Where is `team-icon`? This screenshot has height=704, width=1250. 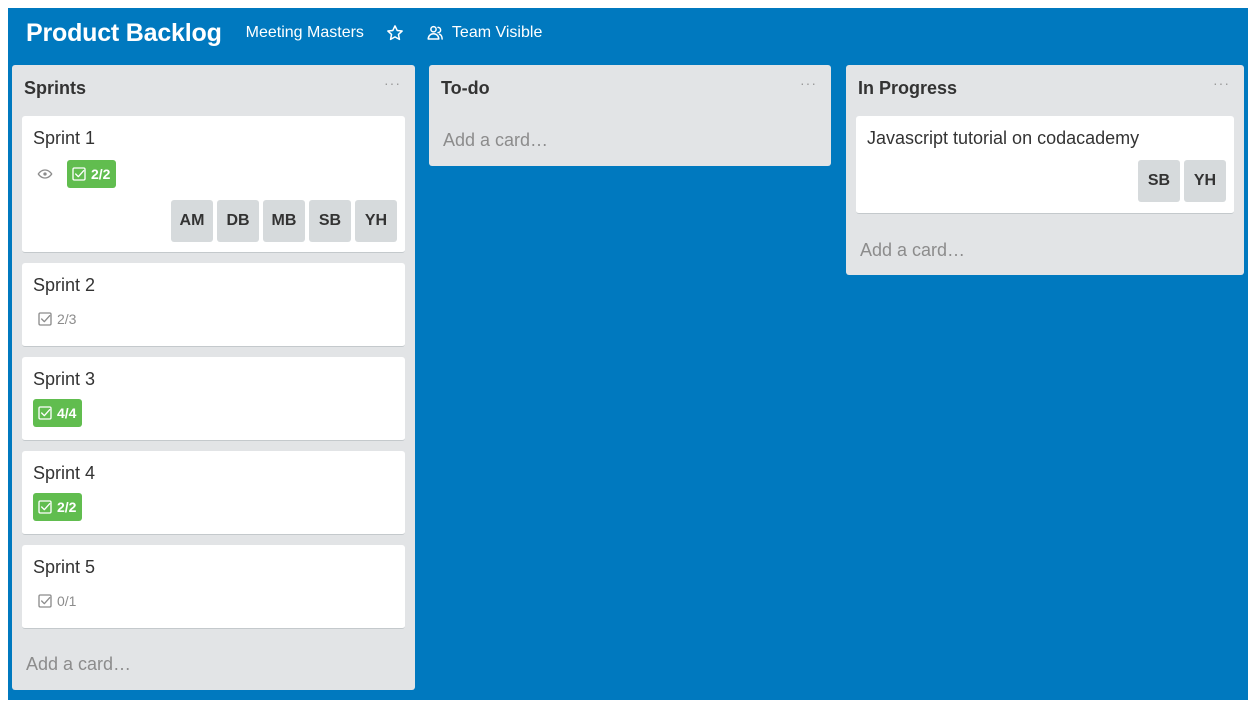 team-icon is located at coordinates (435, 33).